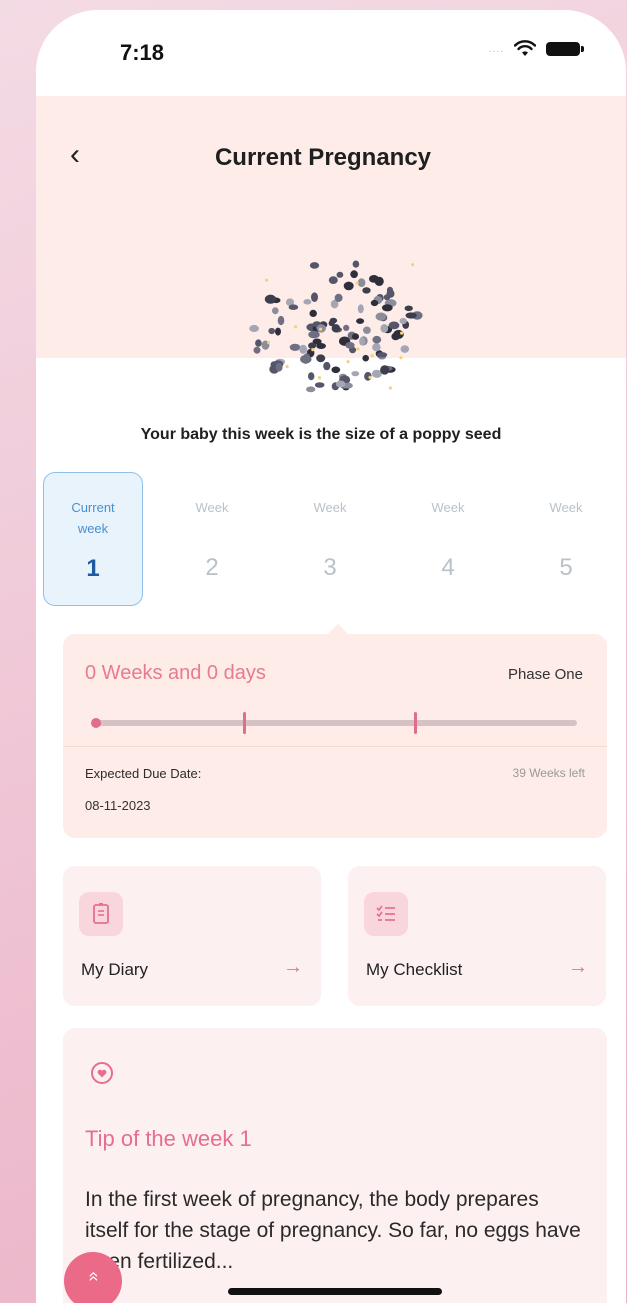  I want to click on due-date-label: Expected Due Date:, so click(143, 773).